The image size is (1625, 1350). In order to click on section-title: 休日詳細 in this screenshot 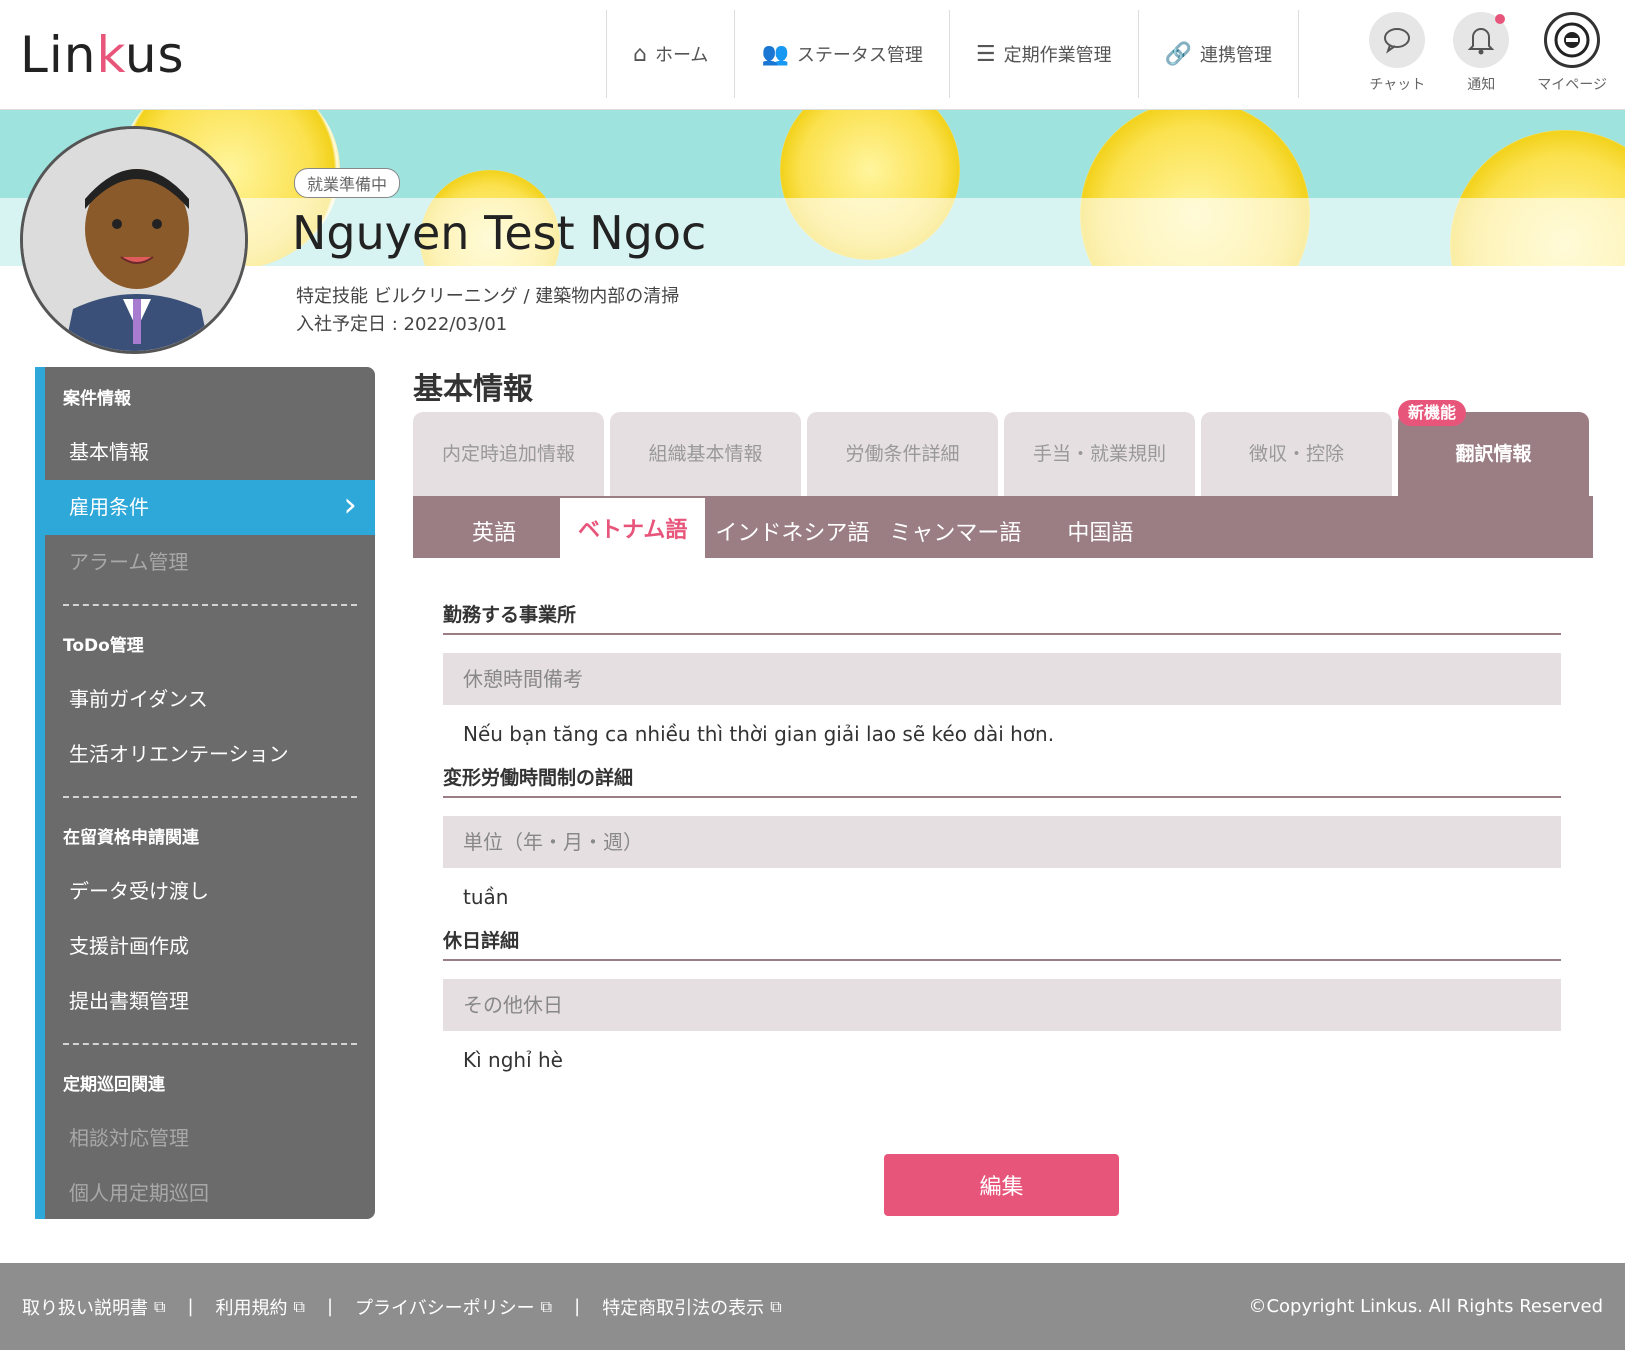, I will do `click(1002, 943)`.